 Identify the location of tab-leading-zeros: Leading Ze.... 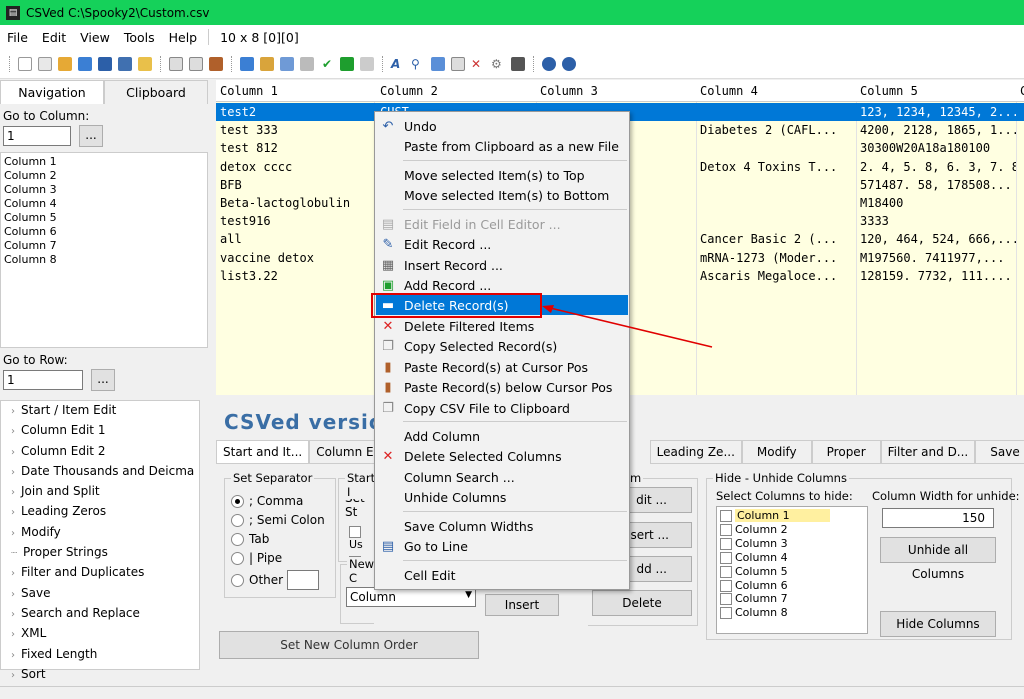
(695, 452).